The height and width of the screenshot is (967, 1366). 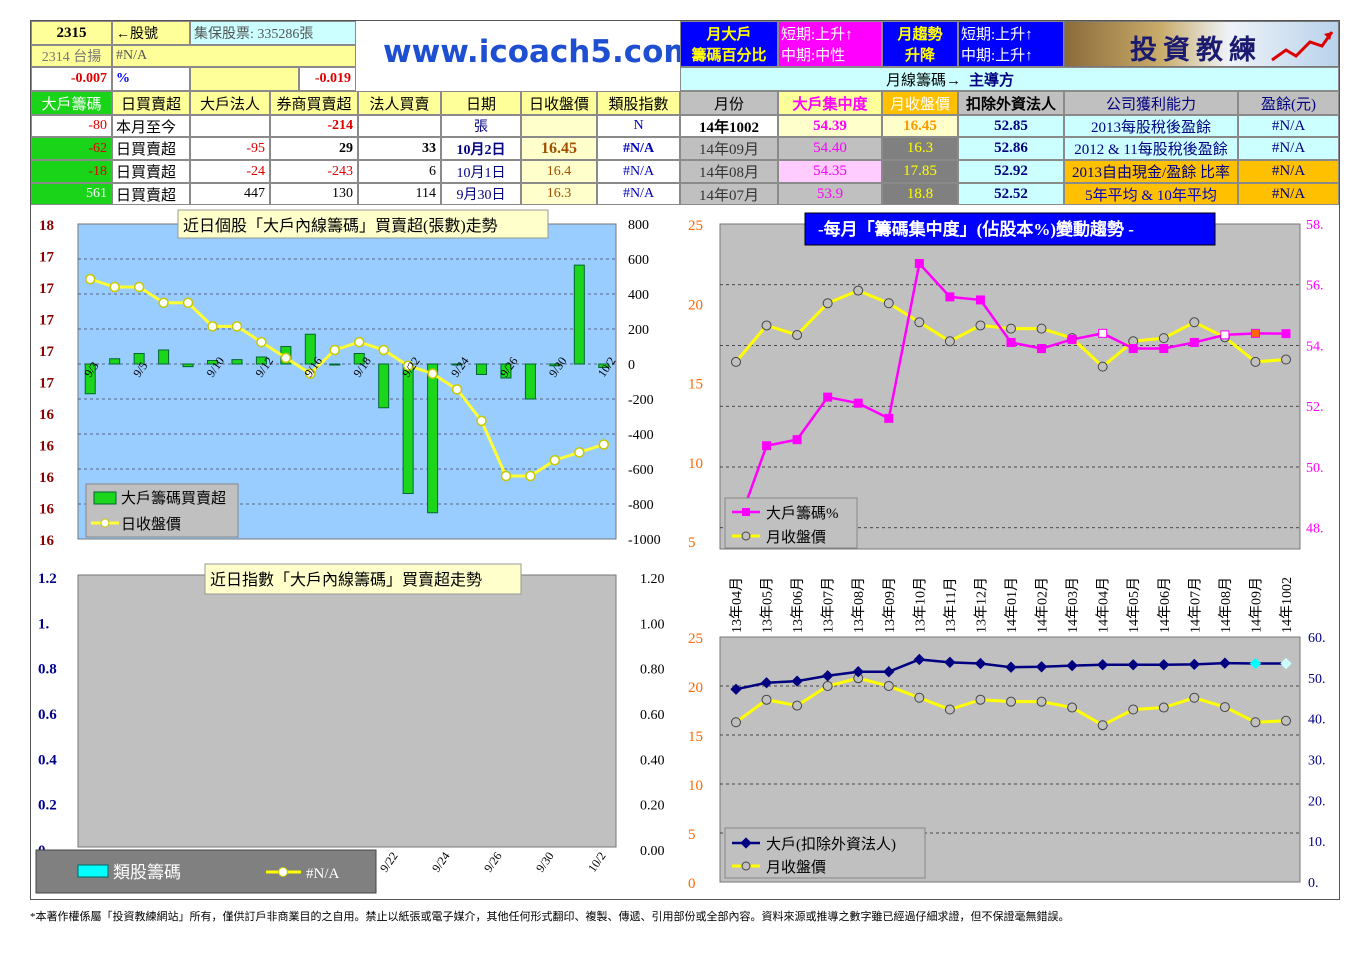 What do you see at coordinates (1317, 761) in the screenshot?
I see `y-right-tick: 30.` at bounding box center [1317, 761].